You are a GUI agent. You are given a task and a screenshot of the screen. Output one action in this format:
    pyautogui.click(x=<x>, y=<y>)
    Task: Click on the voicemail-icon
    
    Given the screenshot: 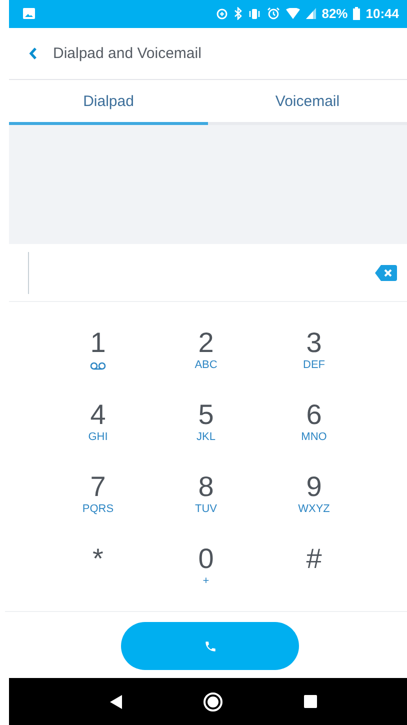 What is the action you would take?
    pyautogui.click(x=98, y=366)
    